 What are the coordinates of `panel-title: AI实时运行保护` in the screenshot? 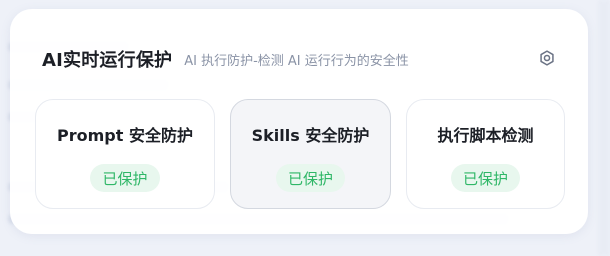 It's located at (107, 60).